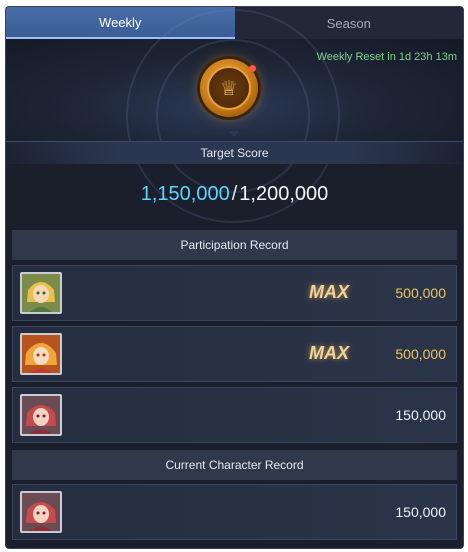 Image resolution: width=468 pixels, height=552 pixels. Describe the element at coordinates (234, 415) in the screenshot. I see `participation-row: 150,000` at that location.